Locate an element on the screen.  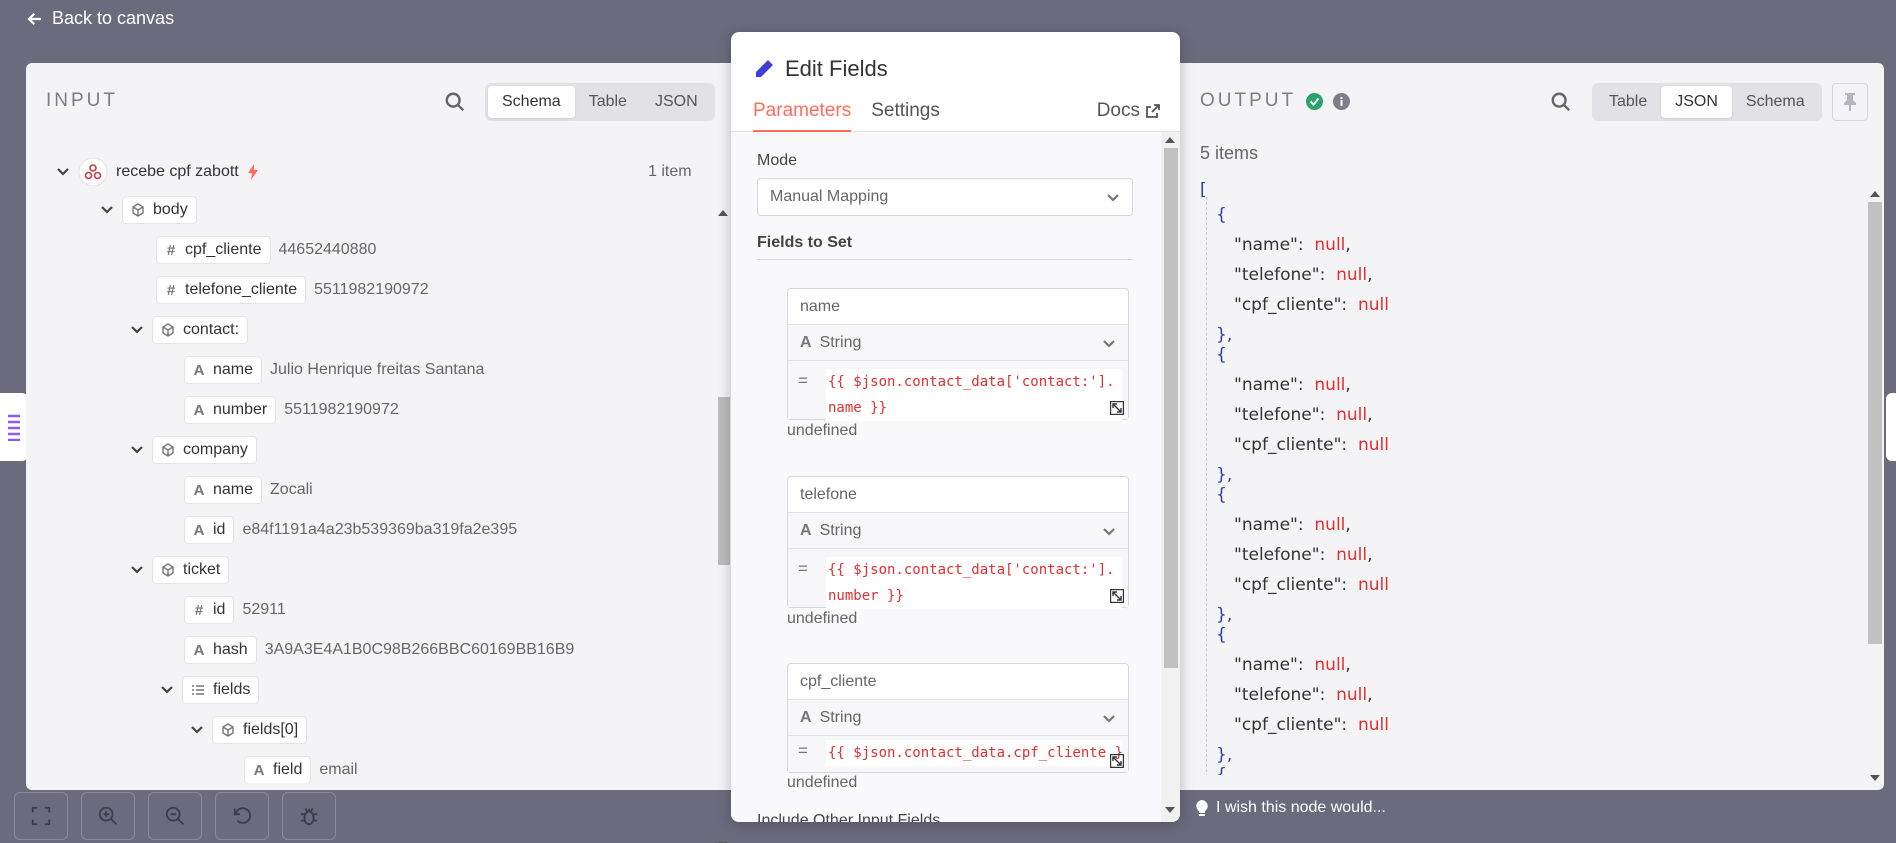
drag-lines-icon is located at coordinates (14, 427).